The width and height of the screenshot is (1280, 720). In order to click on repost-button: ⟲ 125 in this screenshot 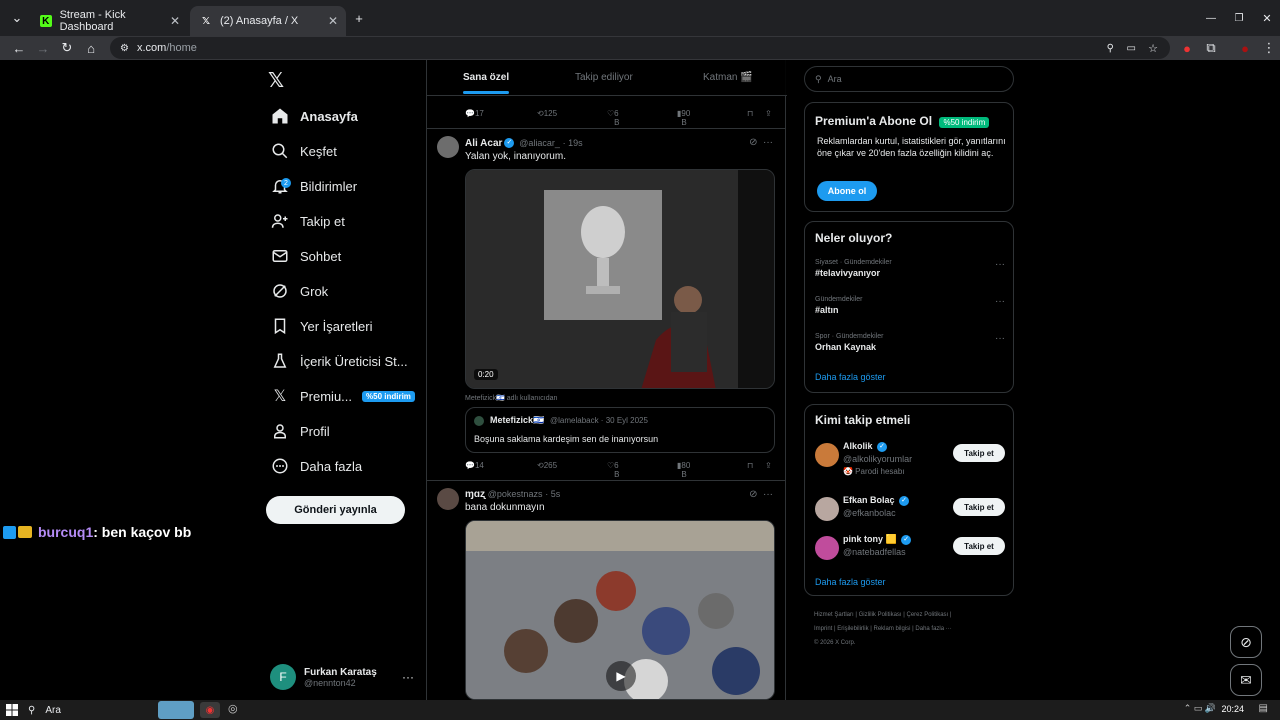, I will do `click(547, 113)`.